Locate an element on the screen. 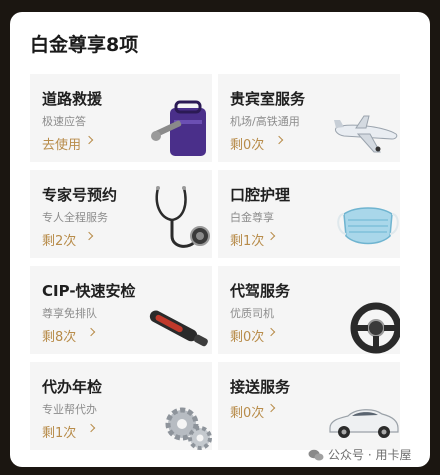 This screenshot has height=475, width=440. service-tile-designated-driver: 代驾服务 优质司机 剩0次 is located at coordinates (309, 310).